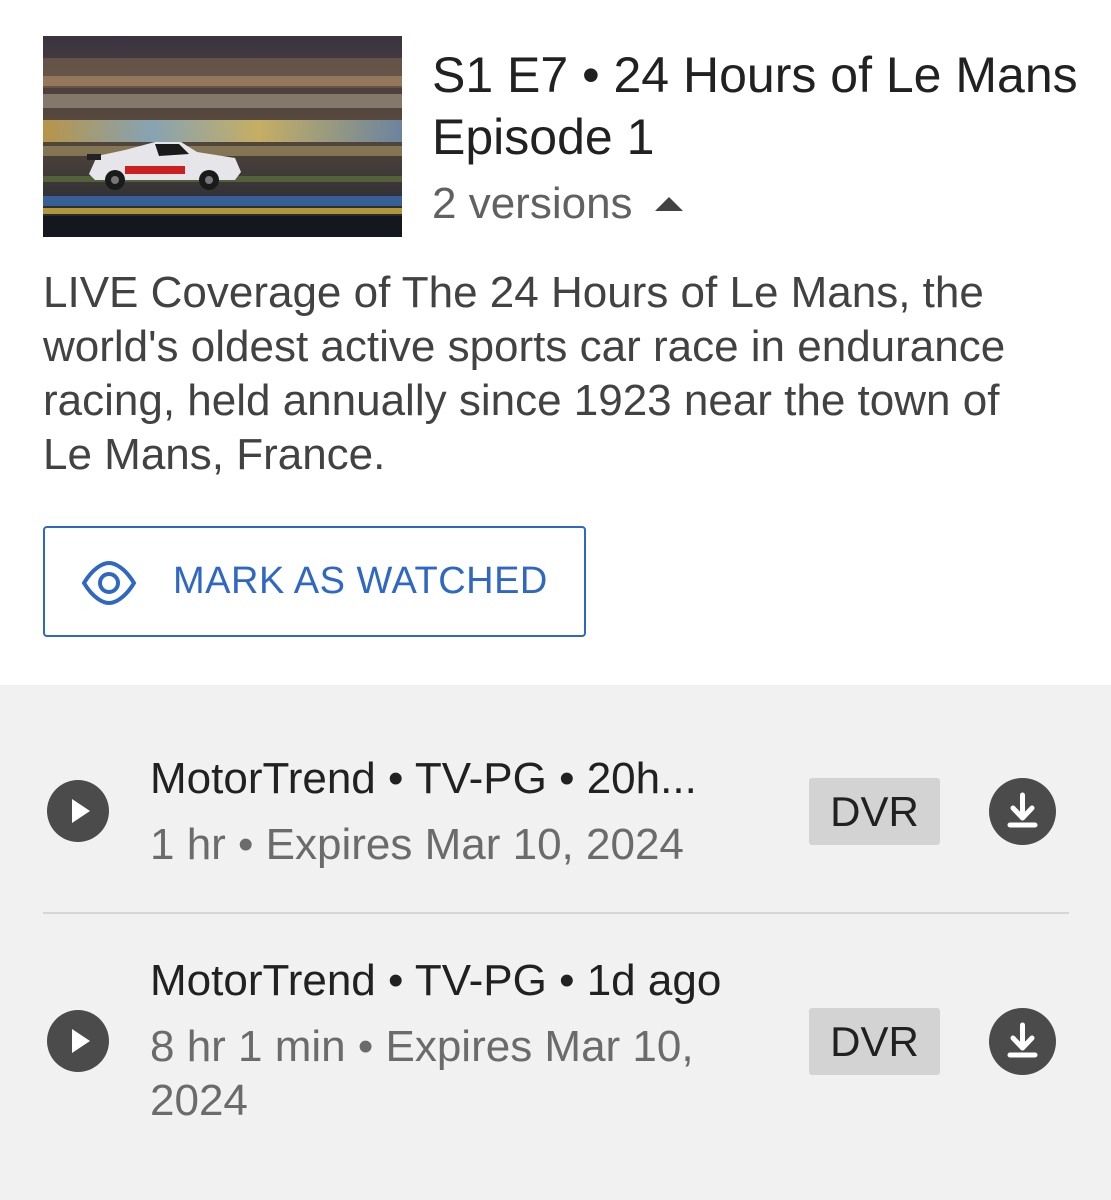  I want to click on eye-icon, so click(109, 583).